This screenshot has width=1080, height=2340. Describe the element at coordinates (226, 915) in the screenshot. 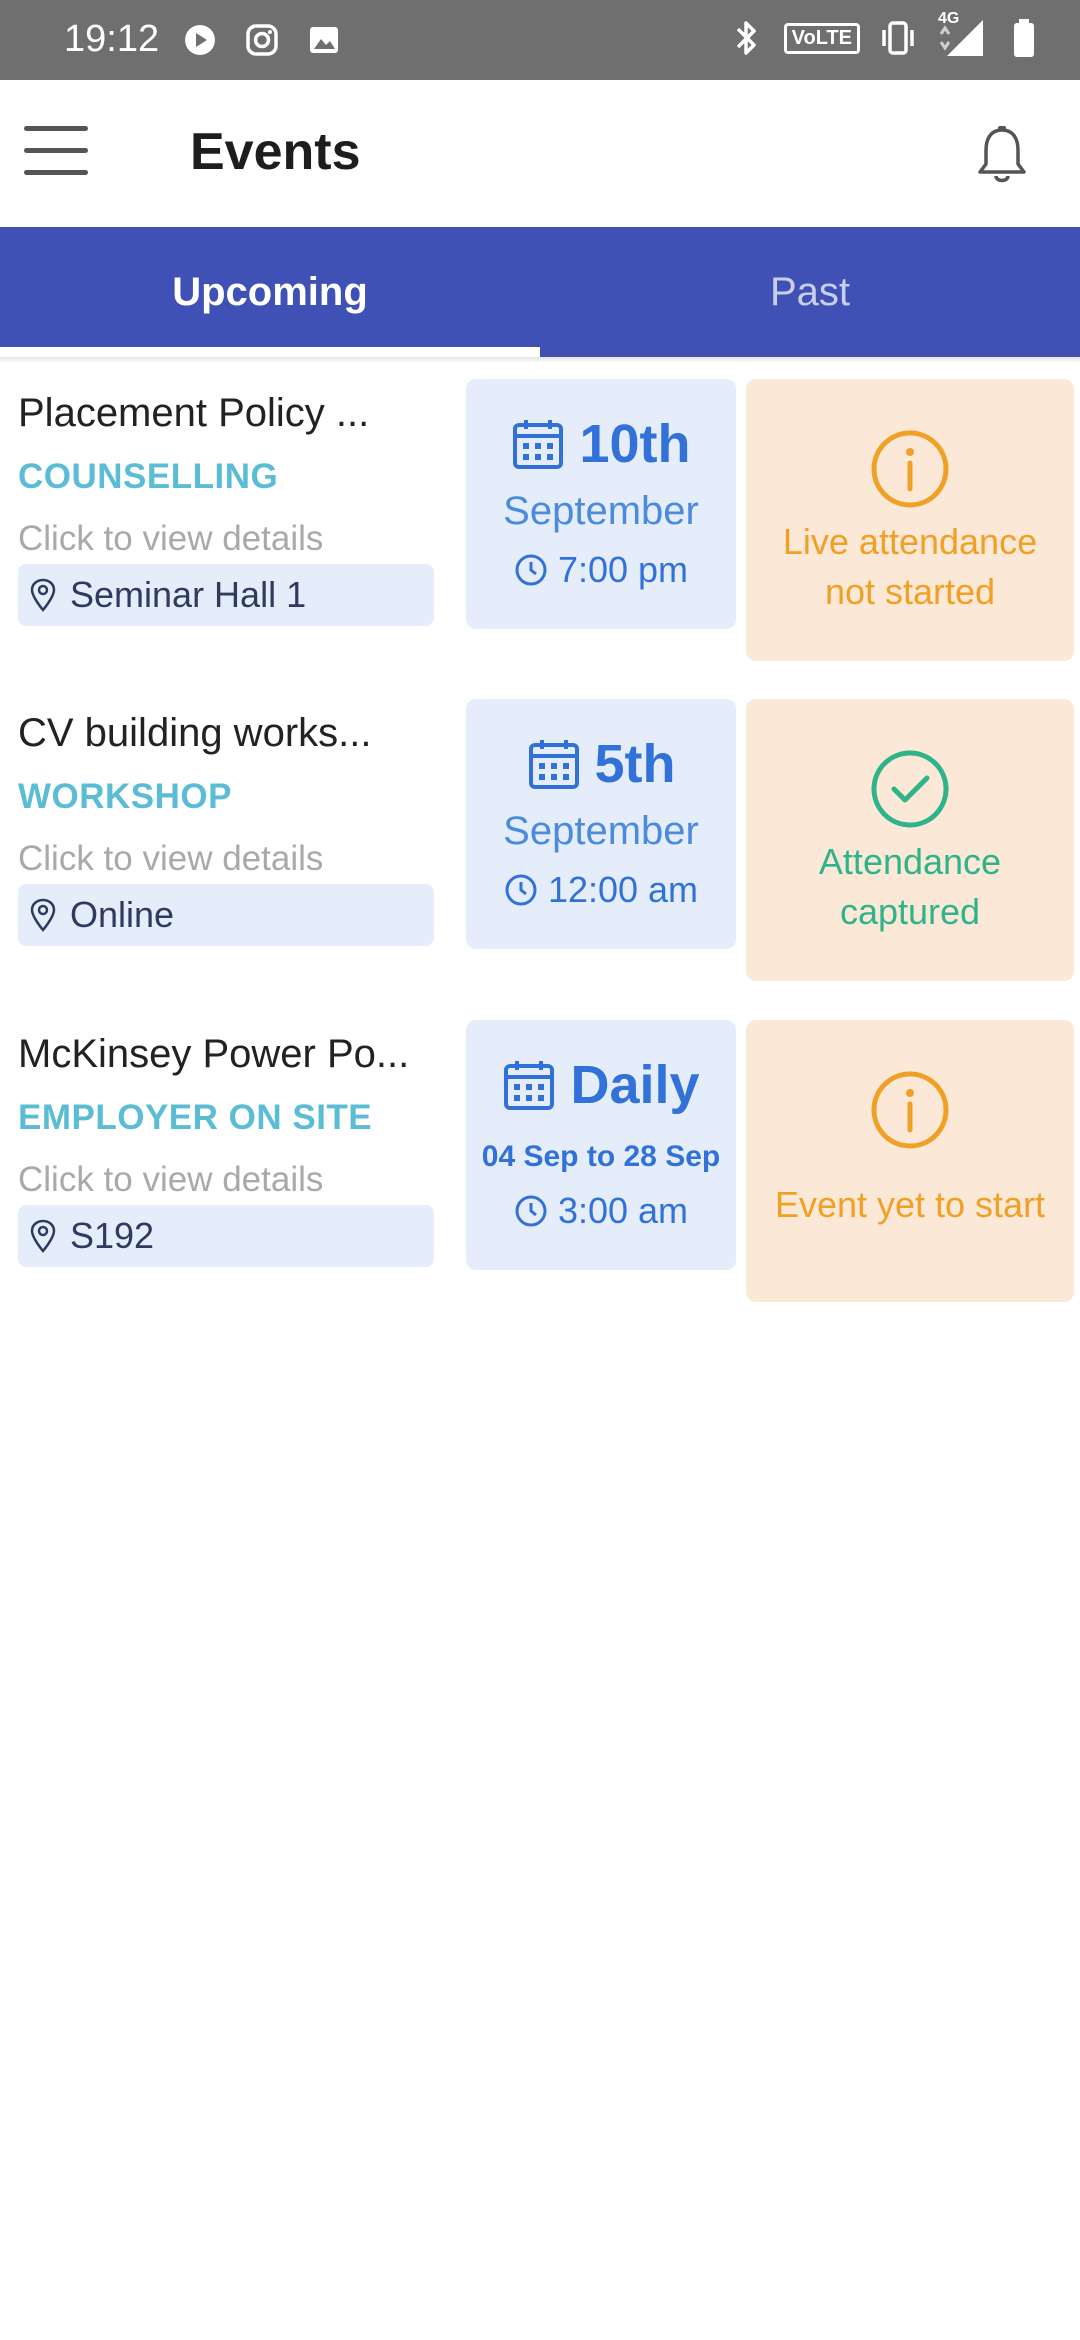

I see `event-location: Online` at that location.